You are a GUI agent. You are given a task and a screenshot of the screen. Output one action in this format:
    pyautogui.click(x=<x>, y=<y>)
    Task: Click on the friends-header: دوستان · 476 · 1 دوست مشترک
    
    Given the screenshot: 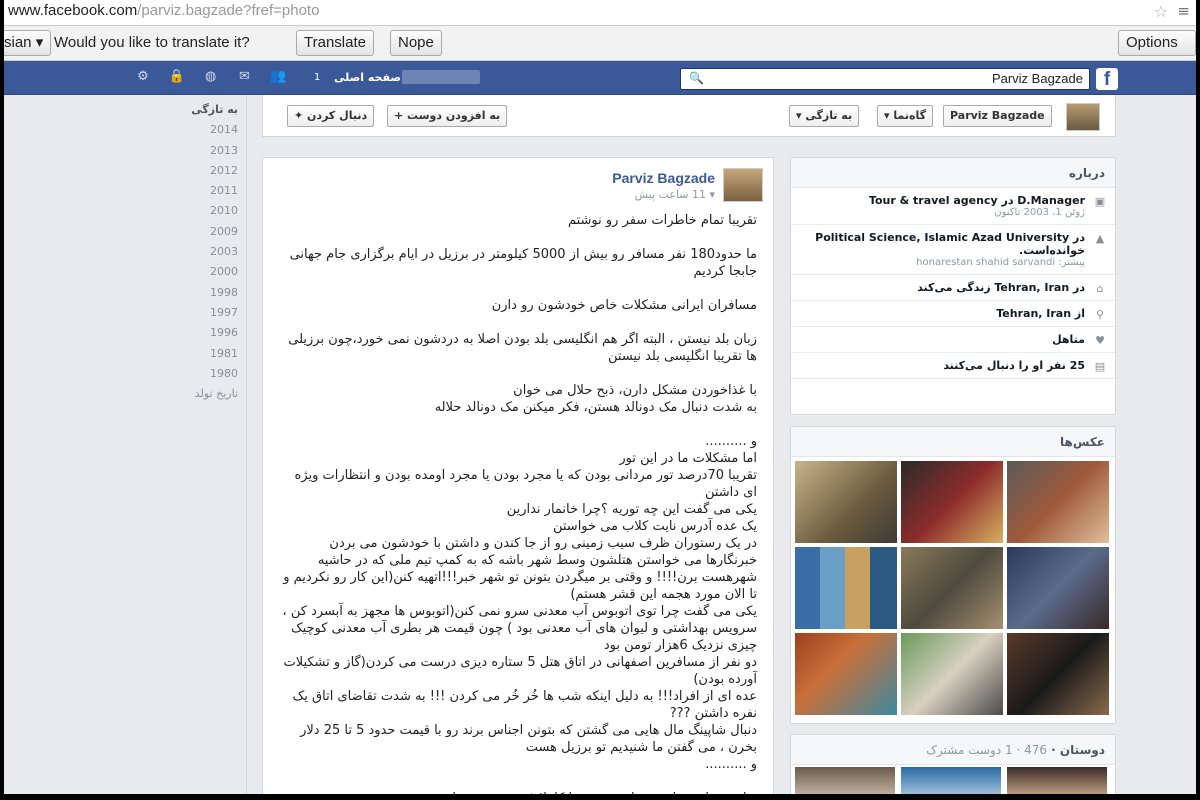 What is the action you would take?
    pyautogui.click(x=953, y=750)
    